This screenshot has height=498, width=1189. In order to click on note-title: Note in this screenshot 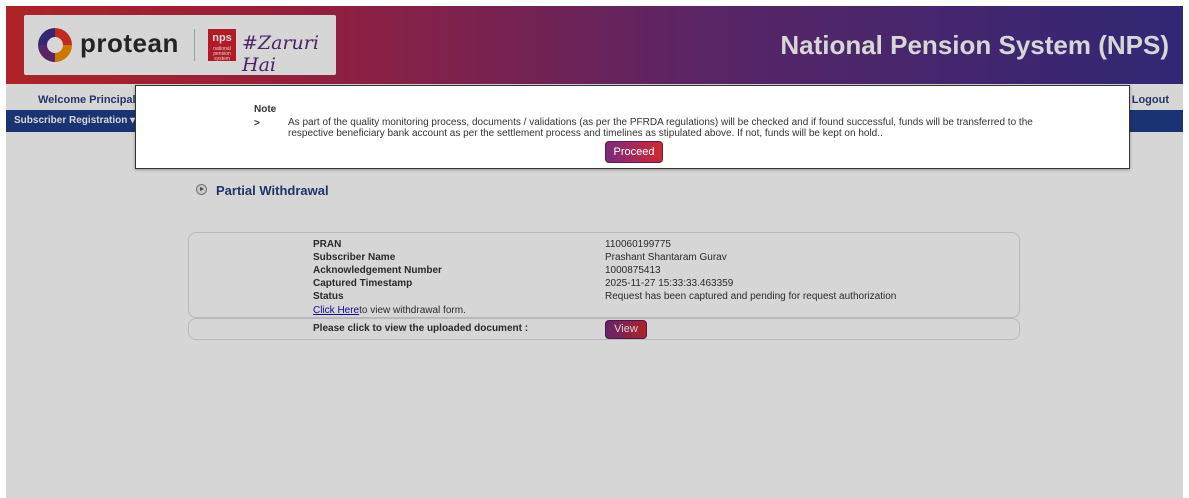, I will do `click(265, 109)`.